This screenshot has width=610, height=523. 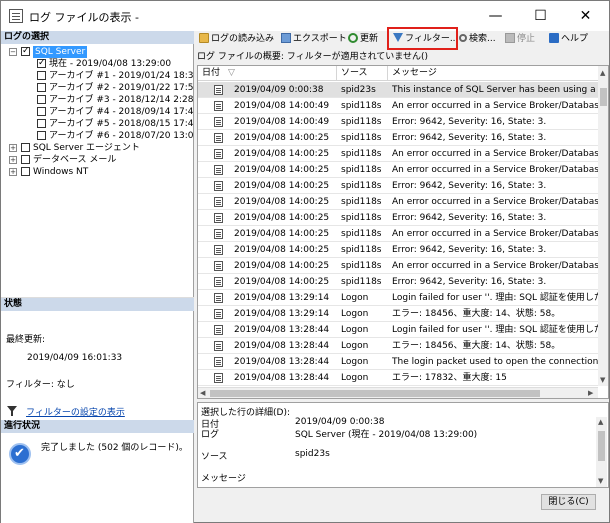 I want to click on close-button: 閉じる(C), so click(x=568, y=502).